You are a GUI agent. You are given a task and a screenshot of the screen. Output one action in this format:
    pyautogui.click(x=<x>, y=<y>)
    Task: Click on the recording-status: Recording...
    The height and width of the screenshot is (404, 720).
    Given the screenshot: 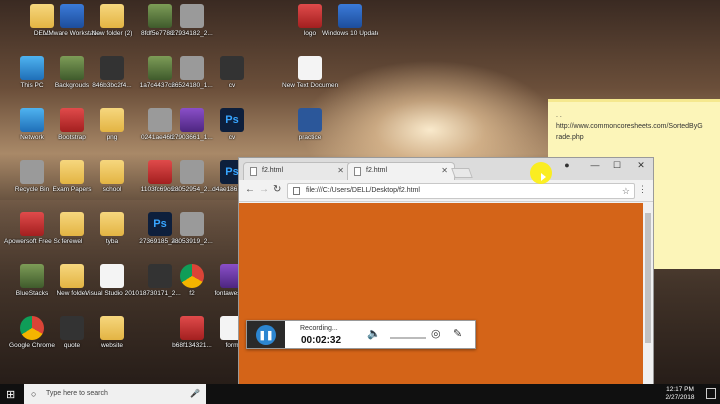 What is the action you would take?
    pyautogui.click(x=319, y=328)
    